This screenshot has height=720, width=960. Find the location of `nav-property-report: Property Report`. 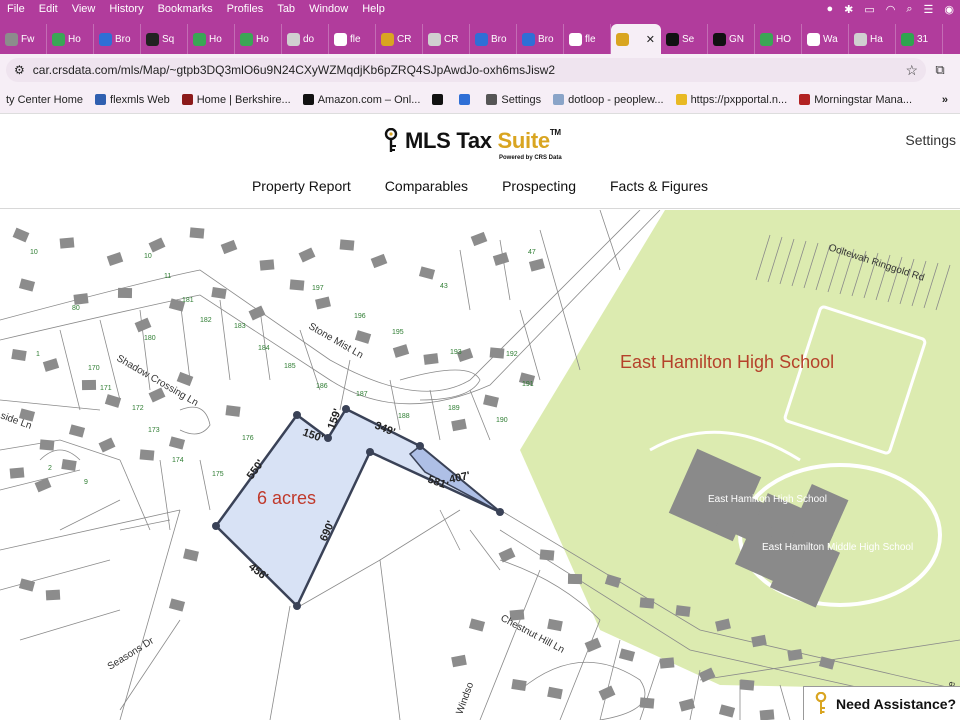

nav-property-report: Property Report is located at coordinates (301, 186).